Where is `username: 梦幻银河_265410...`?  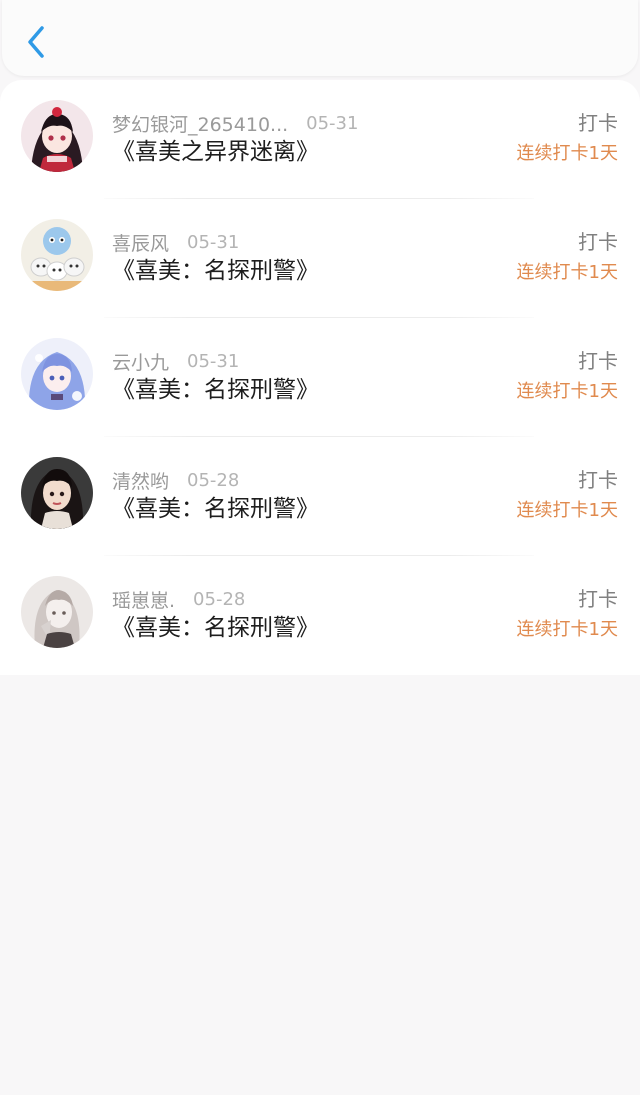 username: 梦幻银河_265410... is located at coordinates (200, 123).